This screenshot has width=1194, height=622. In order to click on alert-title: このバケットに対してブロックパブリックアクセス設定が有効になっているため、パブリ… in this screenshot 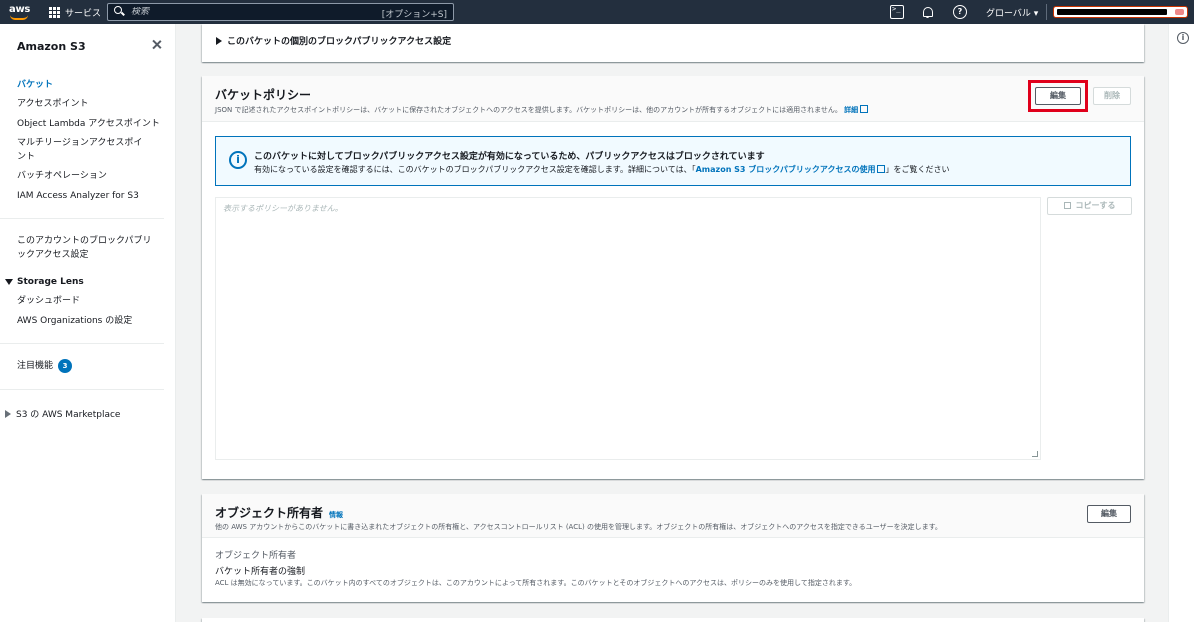, I will do `click(509, 157)`.